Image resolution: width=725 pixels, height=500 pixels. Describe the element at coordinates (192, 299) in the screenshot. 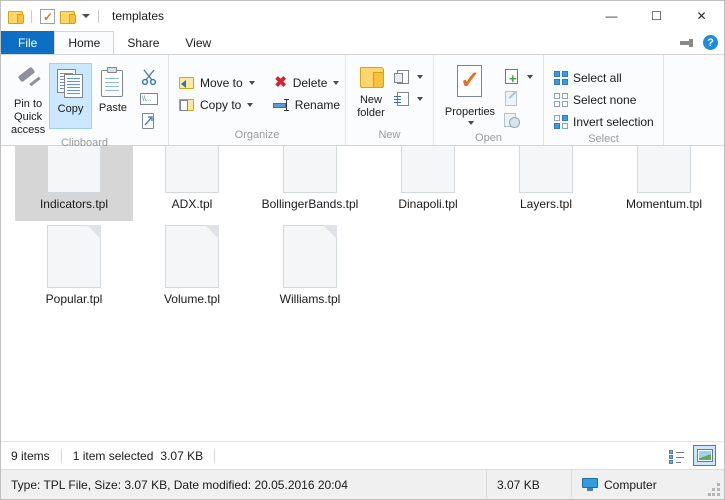

I see `file-name-label: Volume.tpl` at that location.